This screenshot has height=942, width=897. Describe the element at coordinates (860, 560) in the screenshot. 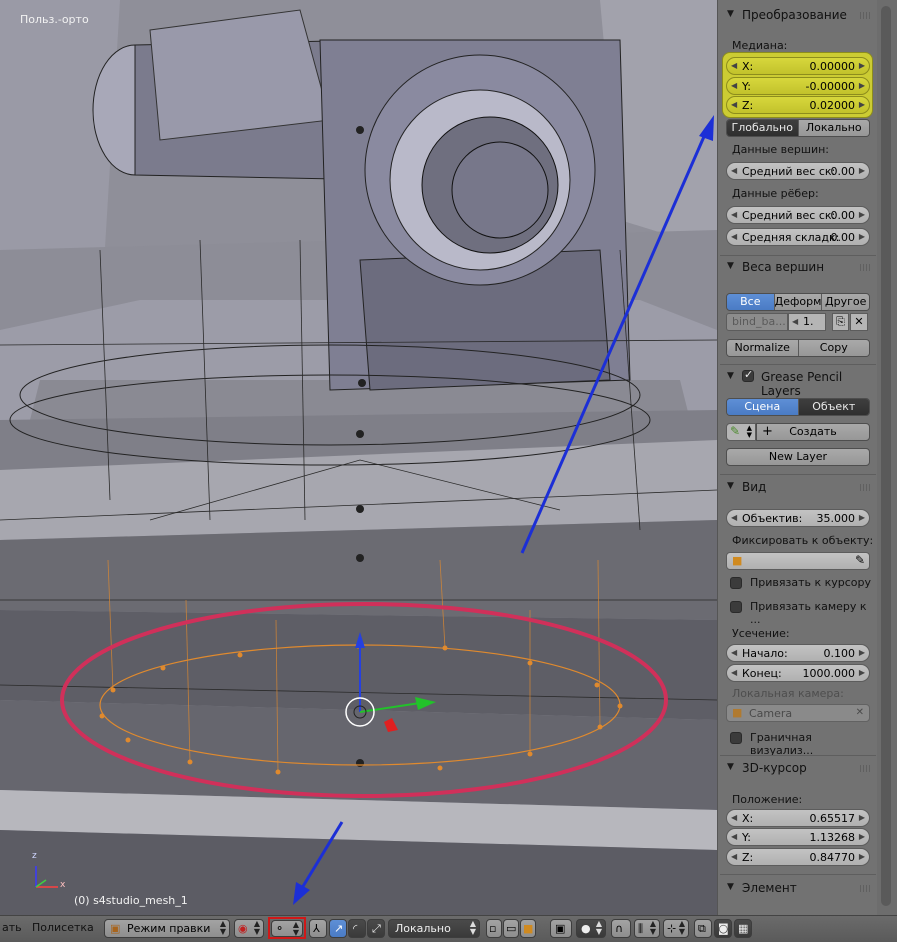

I see `eyedropper-icon: ✎` at that location.